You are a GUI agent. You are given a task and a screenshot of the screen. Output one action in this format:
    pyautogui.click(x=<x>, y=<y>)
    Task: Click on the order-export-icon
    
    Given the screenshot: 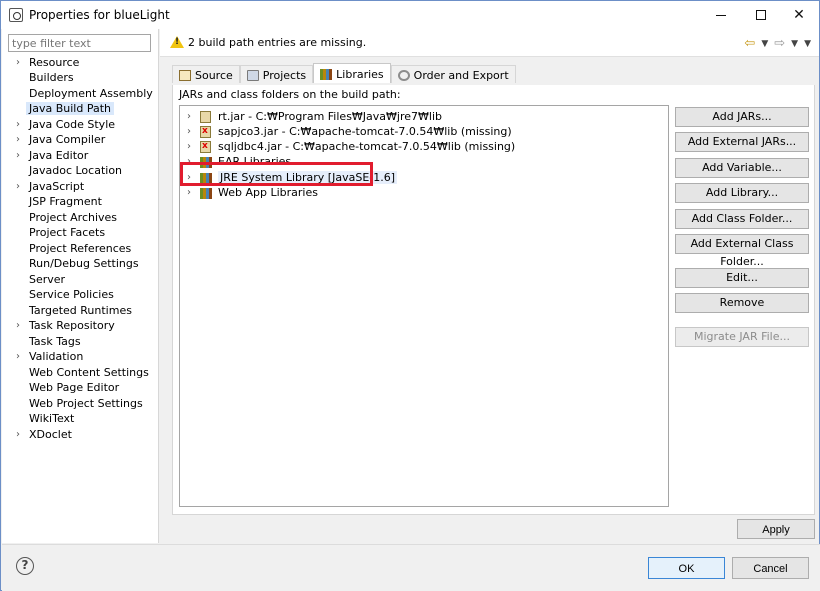 What is the action you would take?
    pyautogui.click(x=403, y=75)
    